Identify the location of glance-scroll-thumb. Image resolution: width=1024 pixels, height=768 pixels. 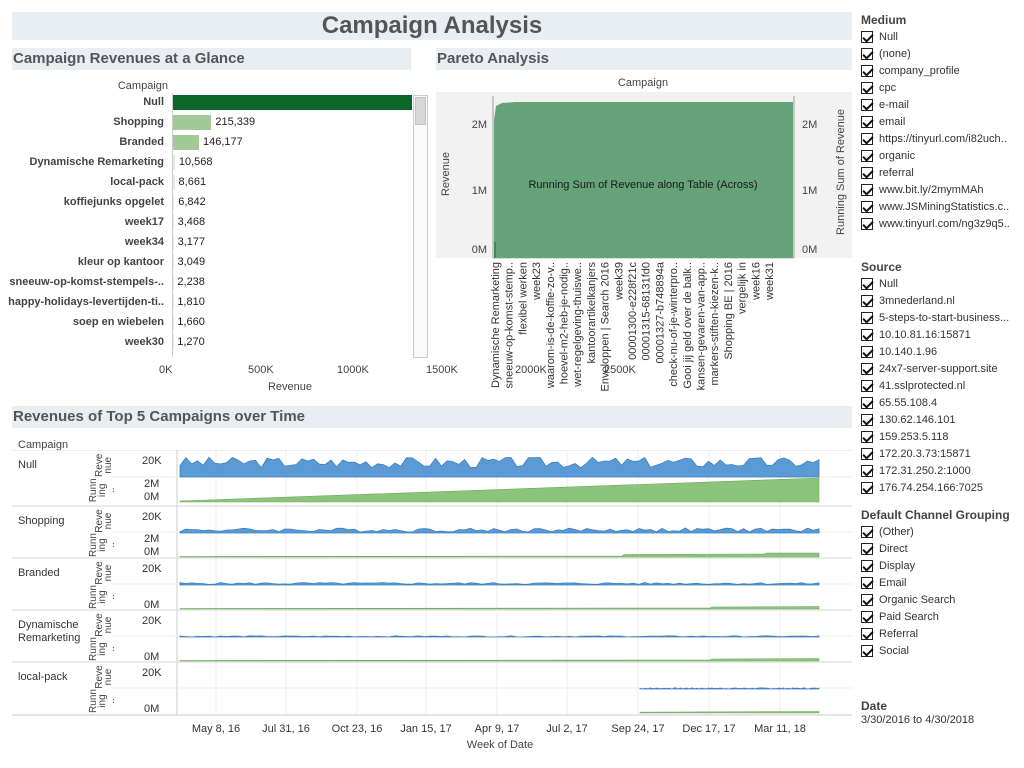
(420, 111).